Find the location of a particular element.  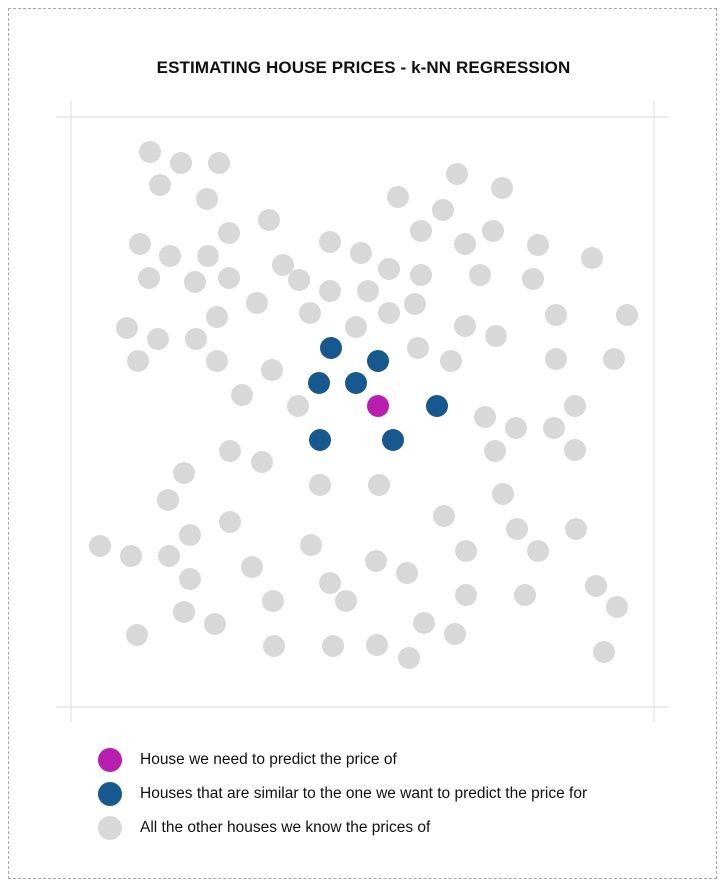

target-house-point is located at coordinates (378, 406).